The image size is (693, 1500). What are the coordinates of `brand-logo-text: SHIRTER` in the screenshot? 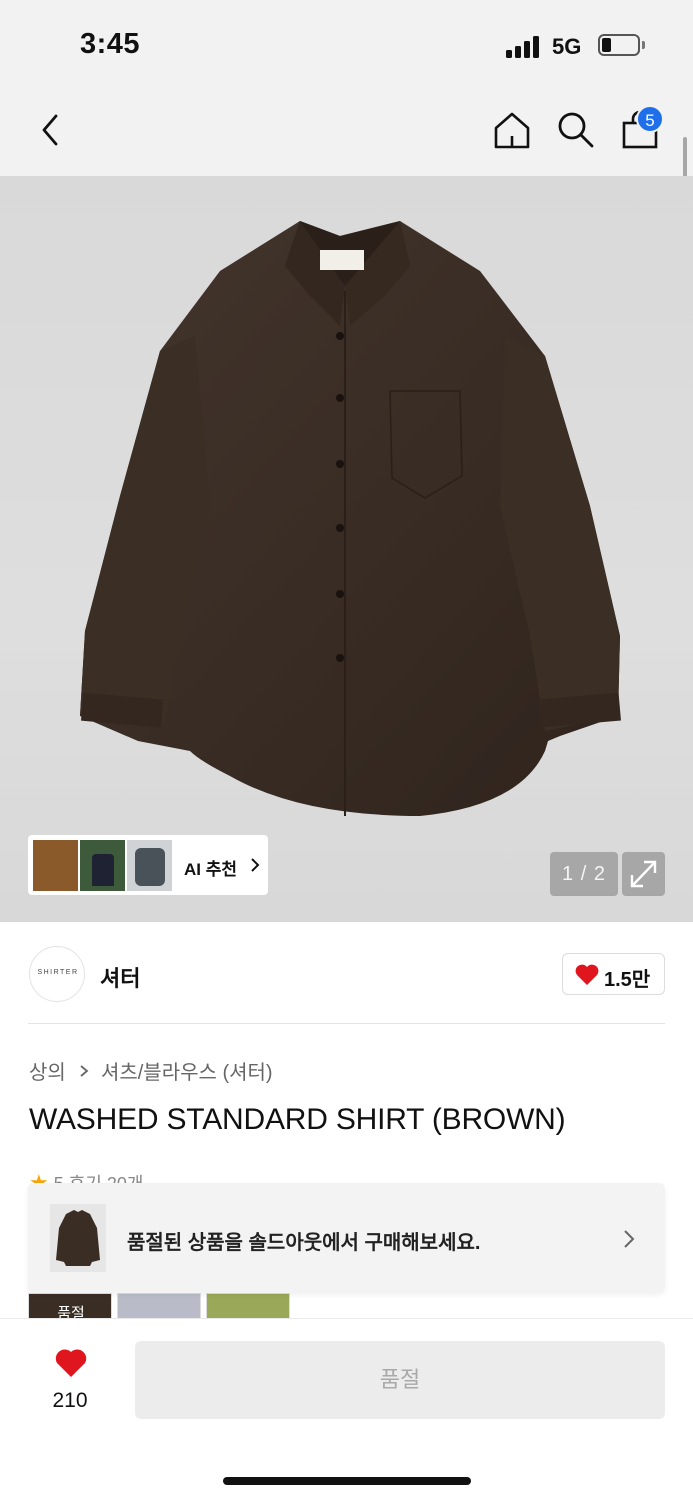 It's located at (58, 972).